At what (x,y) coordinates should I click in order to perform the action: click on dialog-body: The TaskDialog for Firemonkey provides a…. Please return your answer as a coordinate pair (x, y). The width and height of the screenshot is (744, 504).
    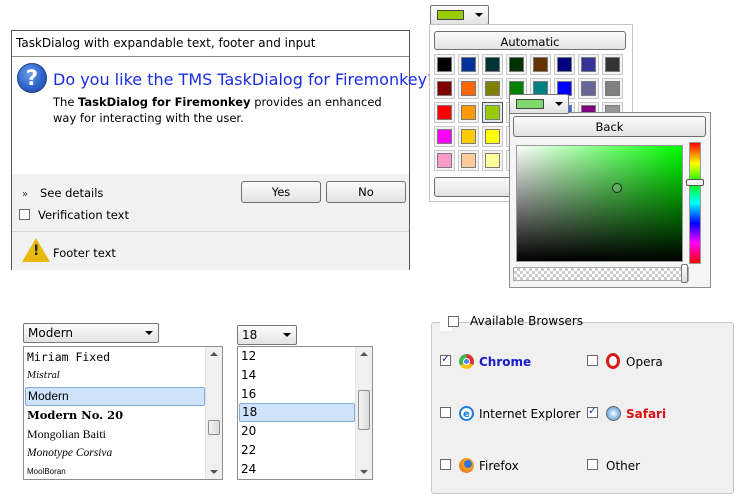
    Looking at the image, I should click on (228, 110).